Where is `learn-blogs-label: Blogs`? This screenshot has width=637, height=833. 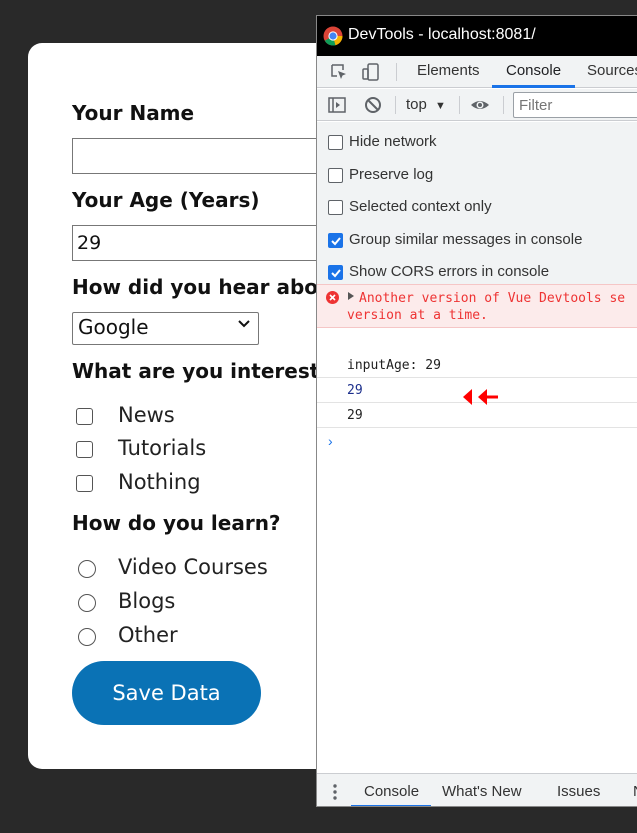
learn-blogs-label: Blogs is located at coordinates (147, 601).